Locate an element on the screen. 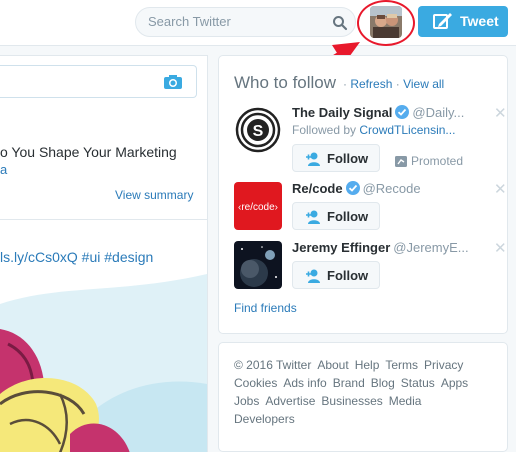 The image size is (516, 452). view-all-link: View all is located at coordinates (423, 84).